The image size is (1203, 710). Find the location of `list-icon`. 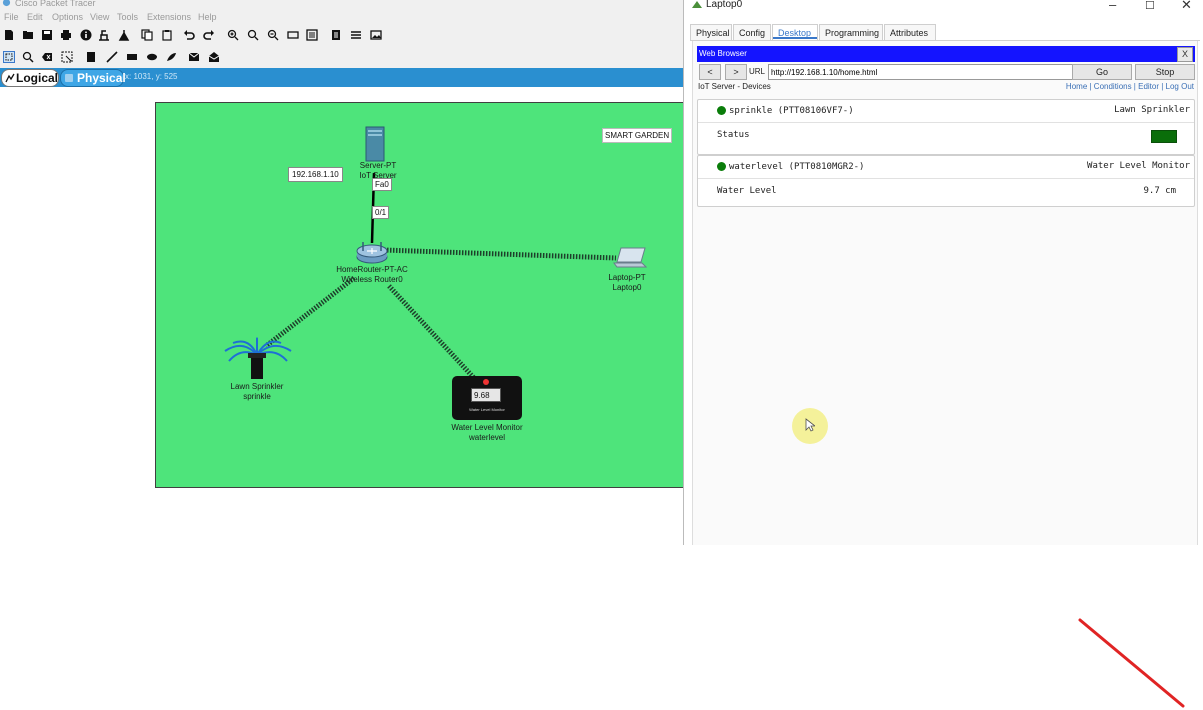

list-icon is located at coordinates (356, 35).